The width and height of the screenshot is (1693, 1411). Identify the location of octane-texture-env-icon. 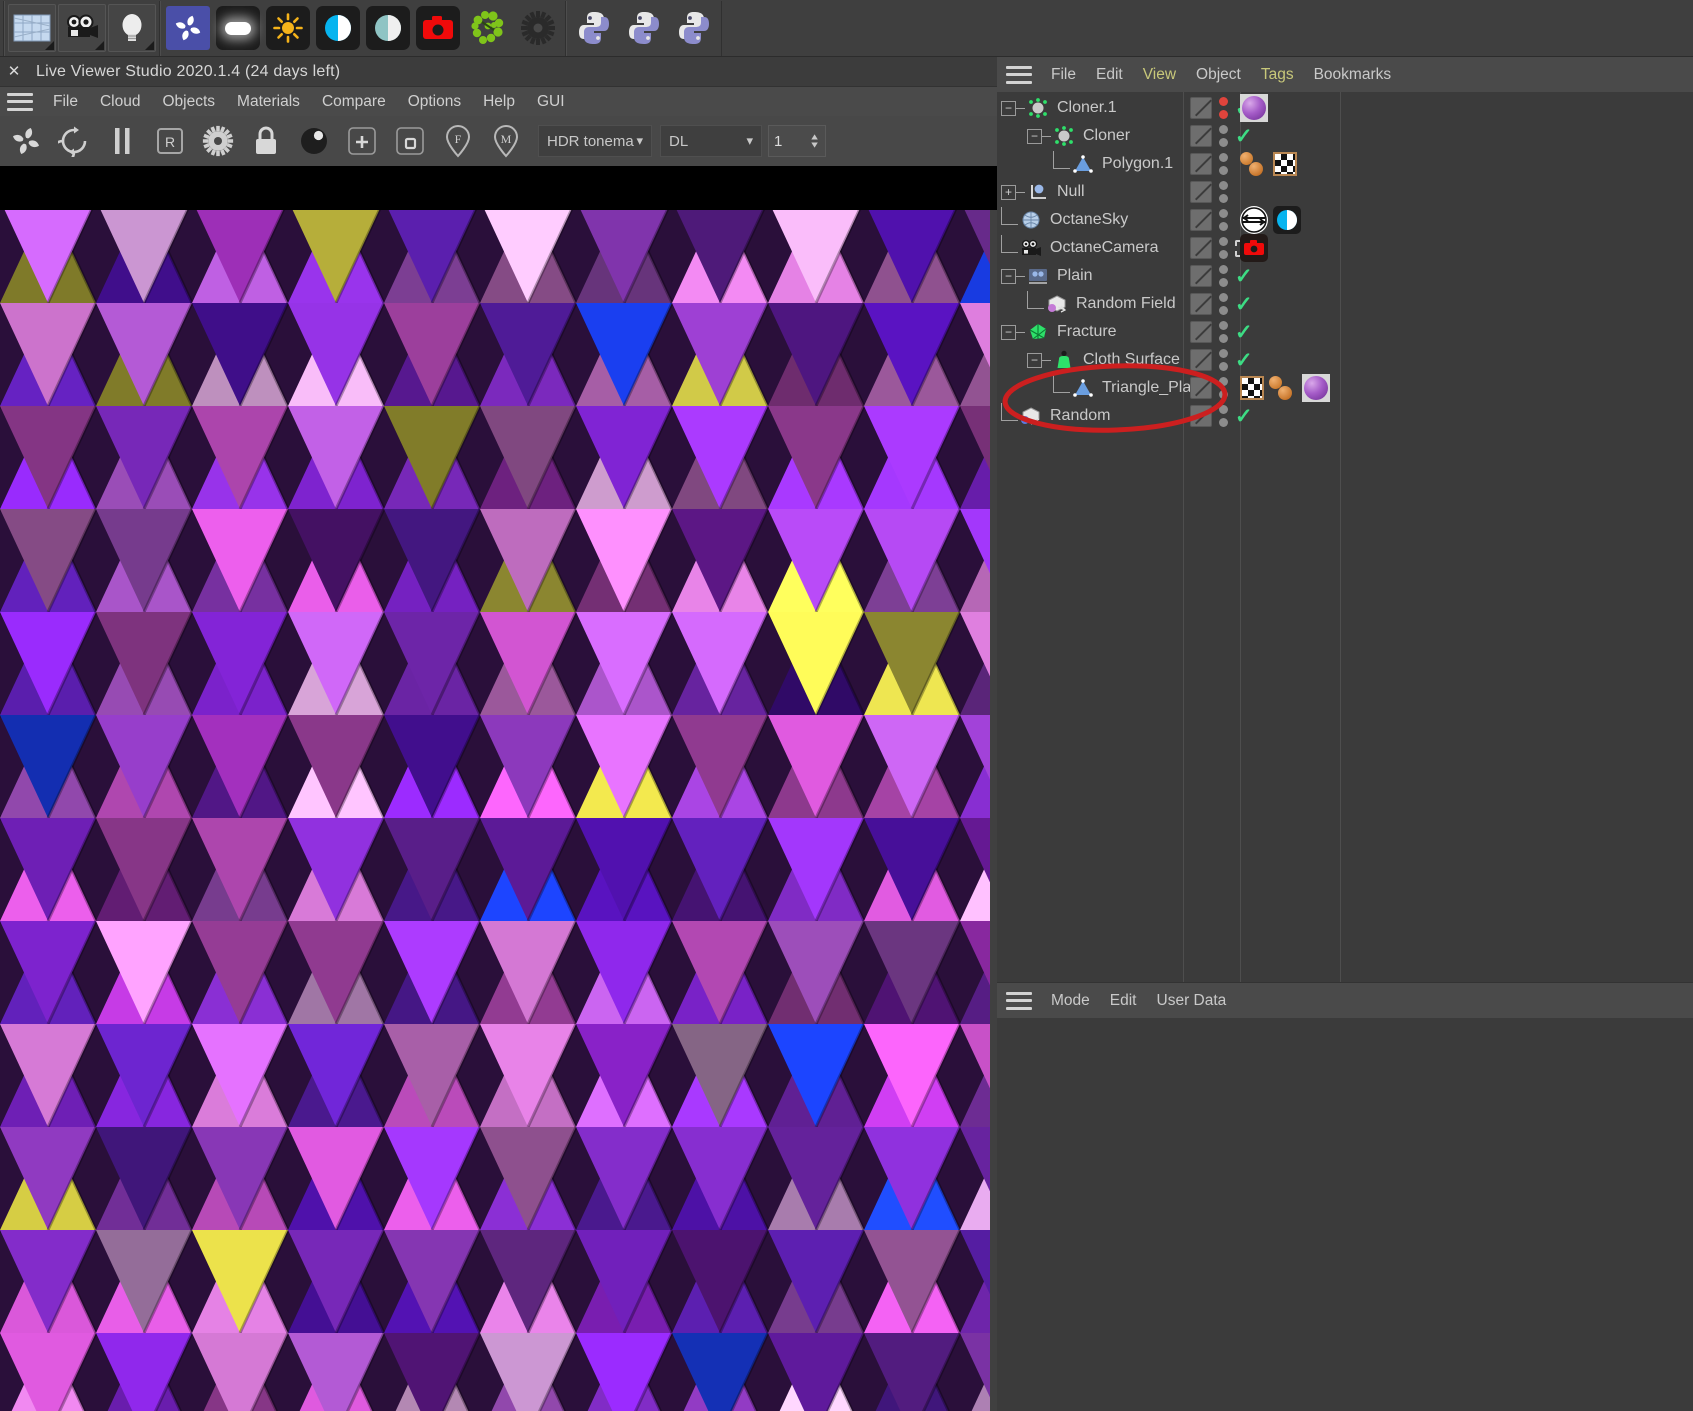
(388, 28).